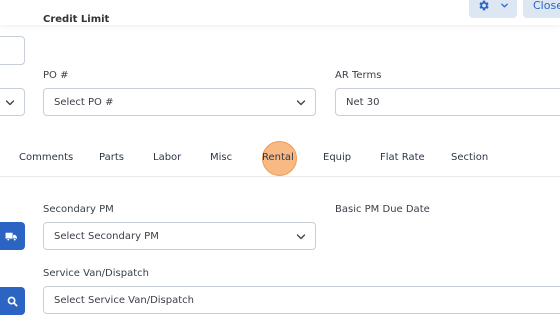 The width and height of the screenshot is (560, 315). I want to click on tab-comments: Comments, so click(46, 157).